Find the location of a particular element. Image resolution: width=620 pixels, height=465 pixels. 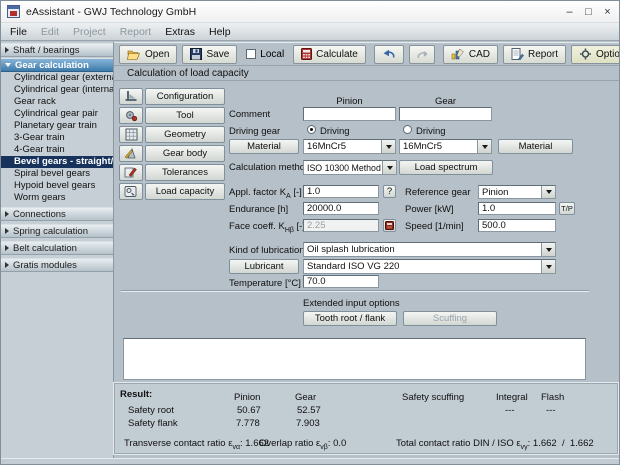

sidebar-group-shaft-bearings: Shaft / bearings is located at coordinates (57, 50).